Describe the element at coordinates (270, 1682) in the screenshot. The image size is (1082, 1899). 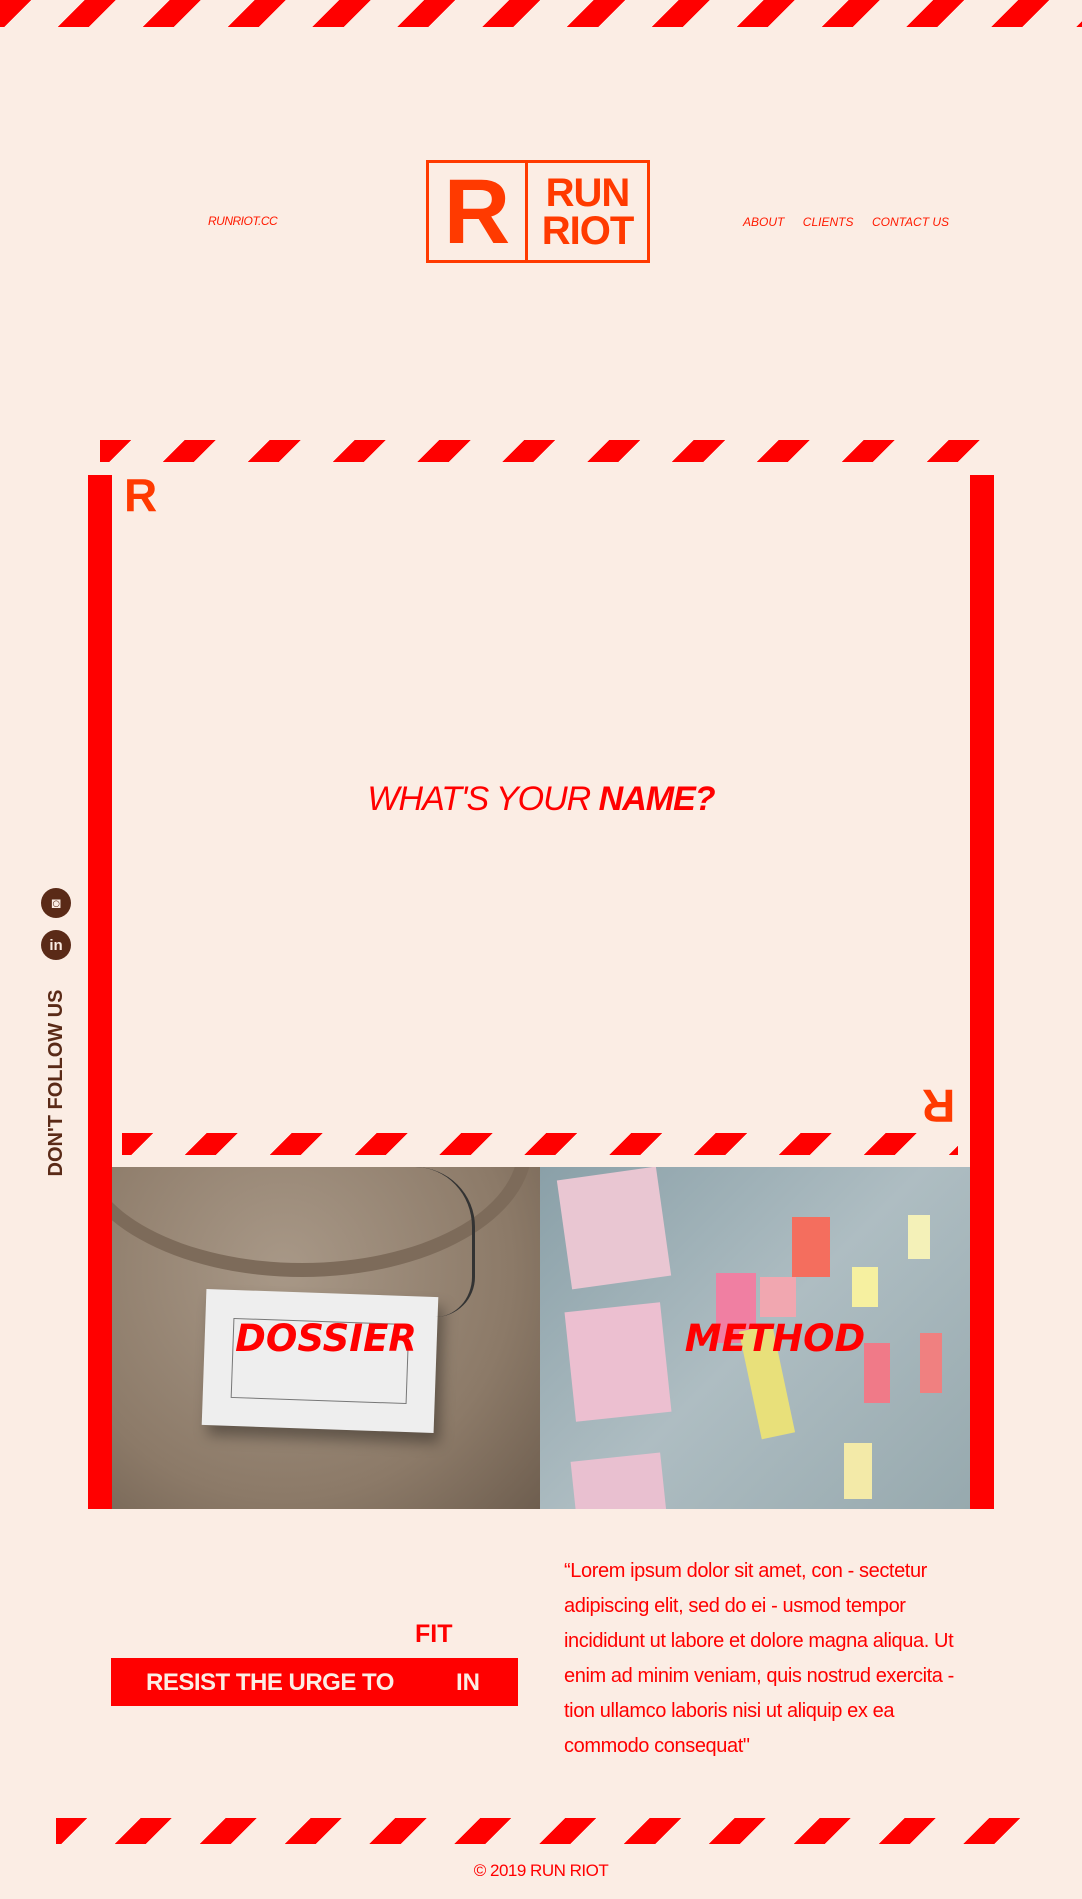
I see `resist-line-prefix: RESIST THE URGE TO` at that location.